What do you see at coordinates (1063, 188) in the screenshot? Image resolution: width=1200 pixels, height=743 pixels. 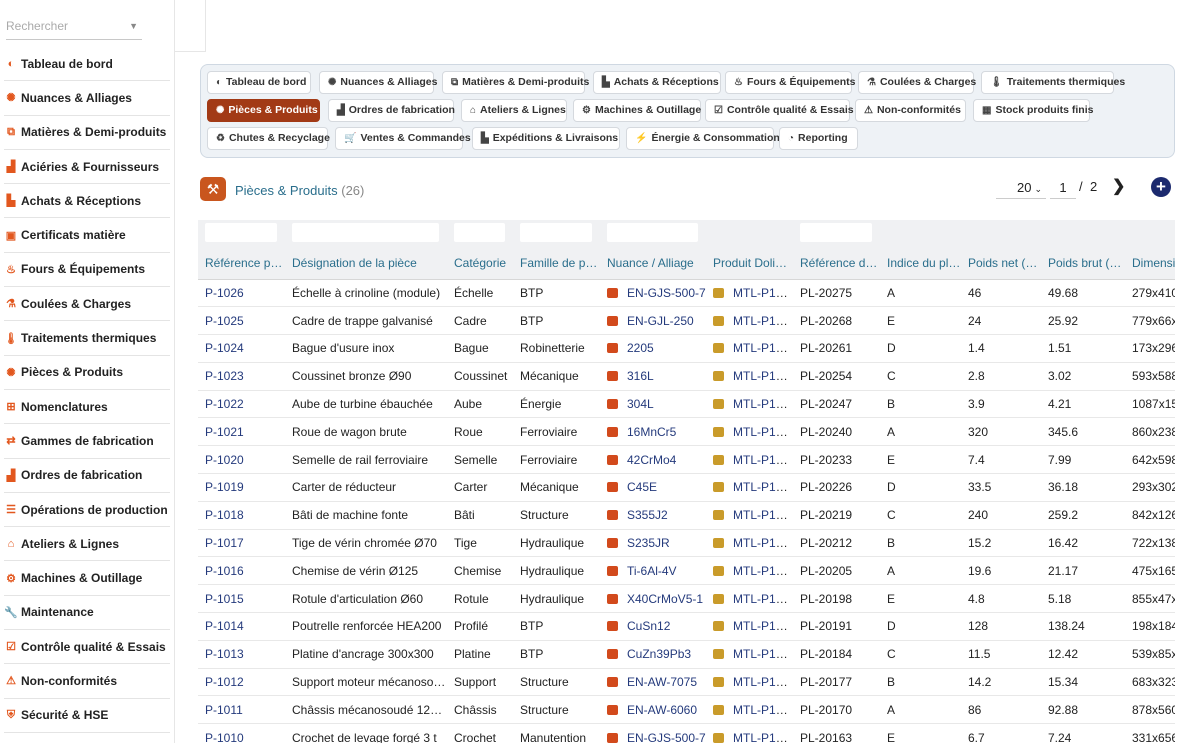 I see `page-number-input: 1` at bounding box center [1063, 188].